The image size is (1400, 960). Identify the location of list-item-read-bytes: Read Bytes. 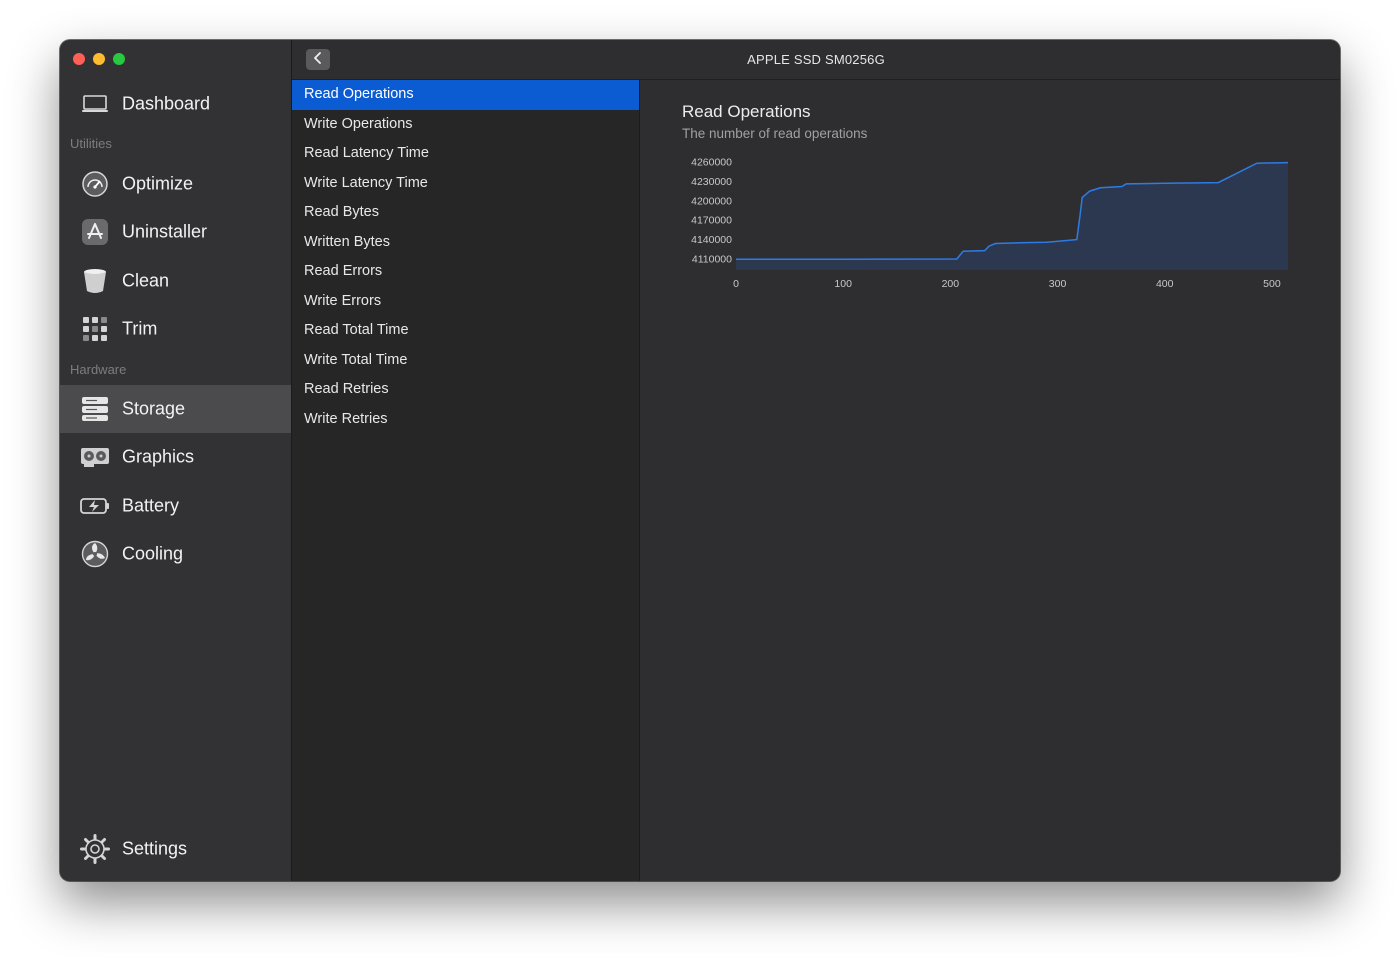
(465, 213).